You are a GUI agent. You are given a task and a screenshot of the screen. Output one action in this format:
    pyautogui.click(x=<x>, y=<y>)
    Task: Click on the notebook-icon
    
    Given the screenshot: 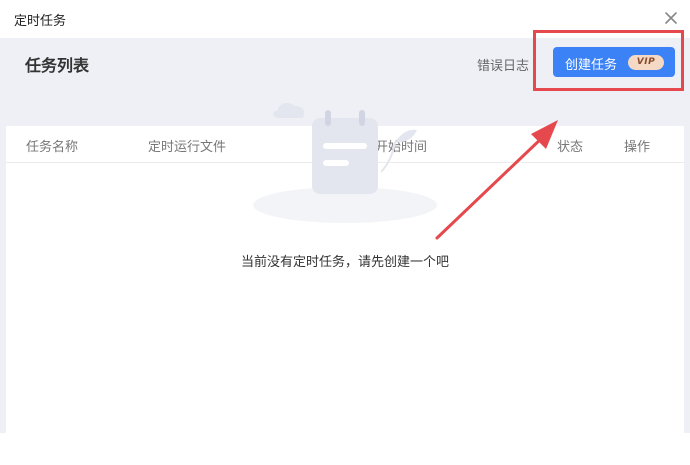 What is the action you would take?
    pyautogui.click(x=345, y=152)
    